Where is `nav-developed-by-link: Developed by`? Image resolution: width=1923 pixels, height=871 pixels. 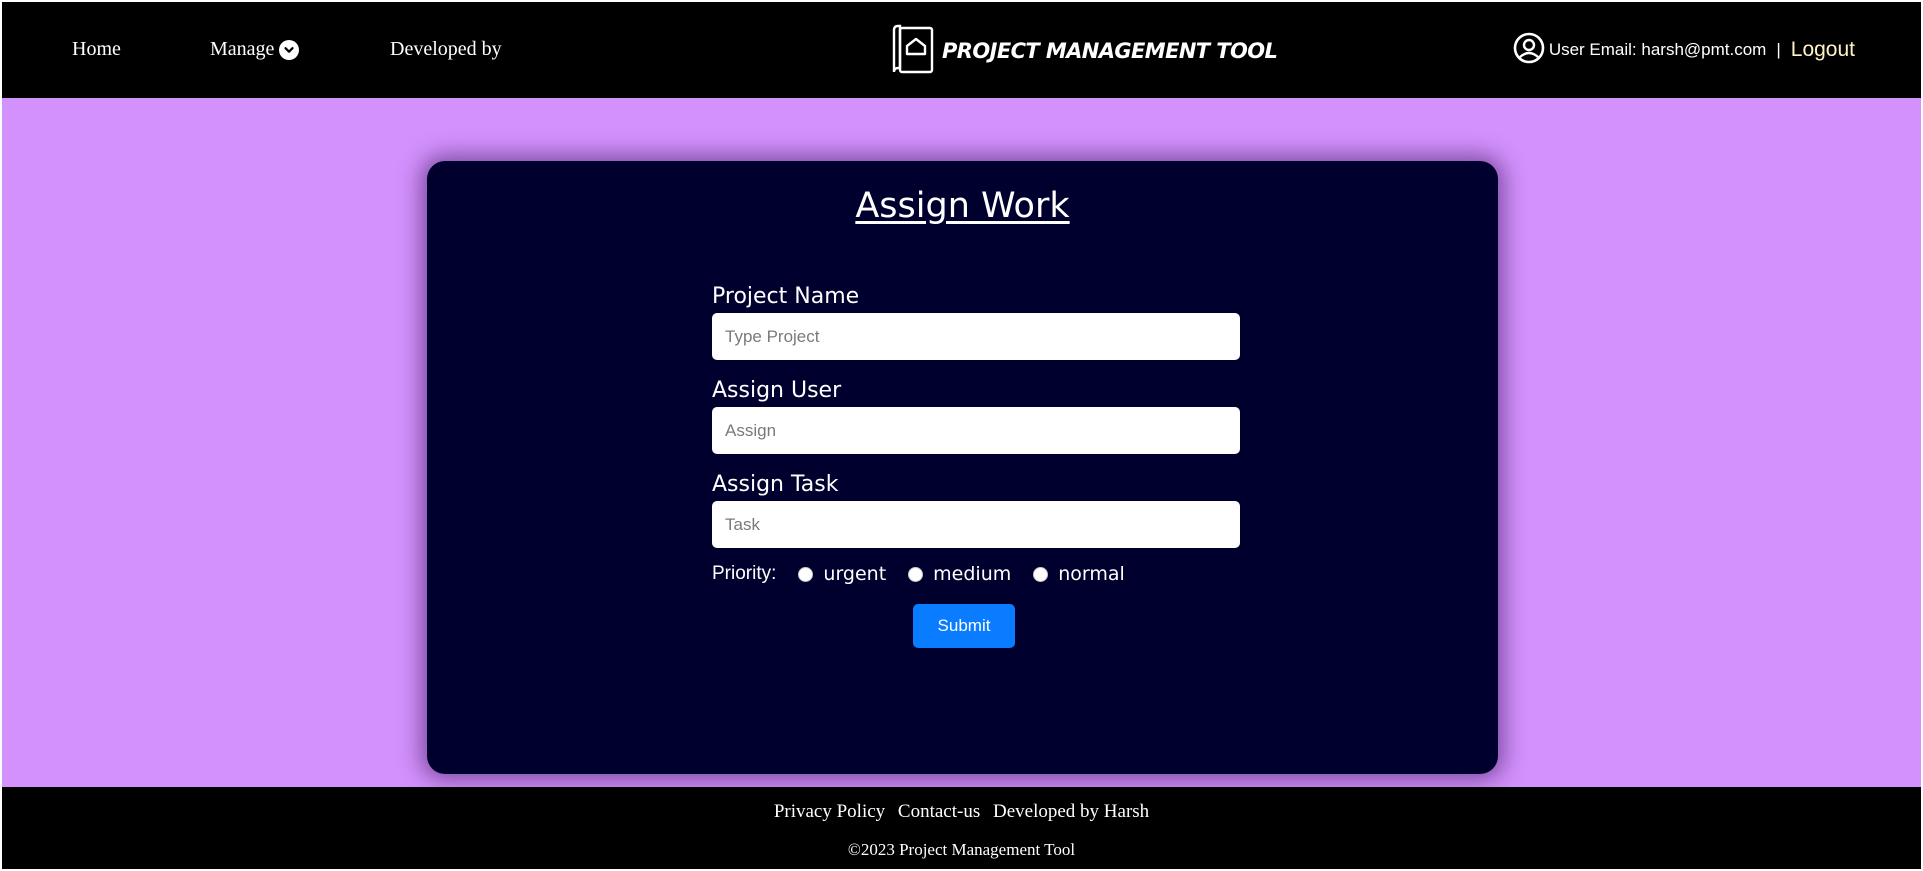 nav-developed-by-link: Developed by is located at coordinates (446, 49).